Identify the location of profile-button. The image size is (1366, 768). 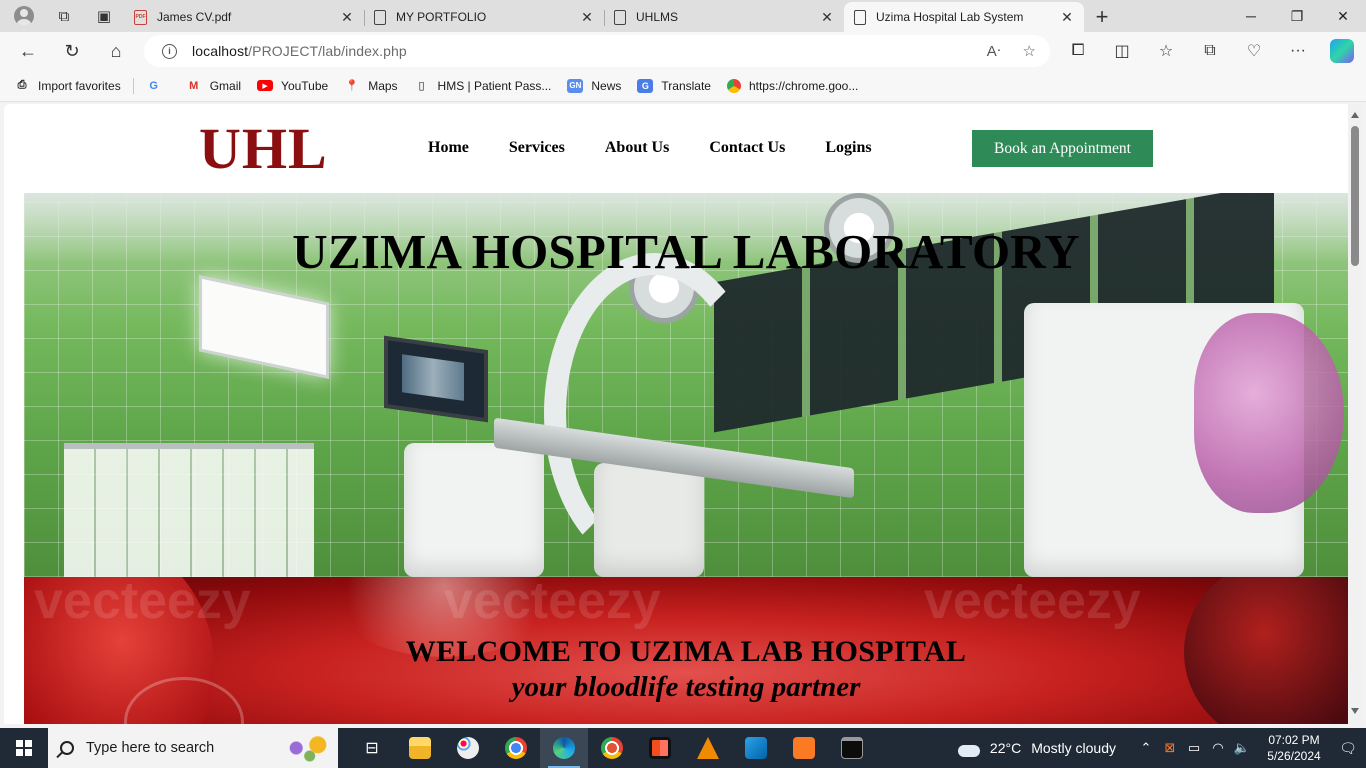
(24, 16).